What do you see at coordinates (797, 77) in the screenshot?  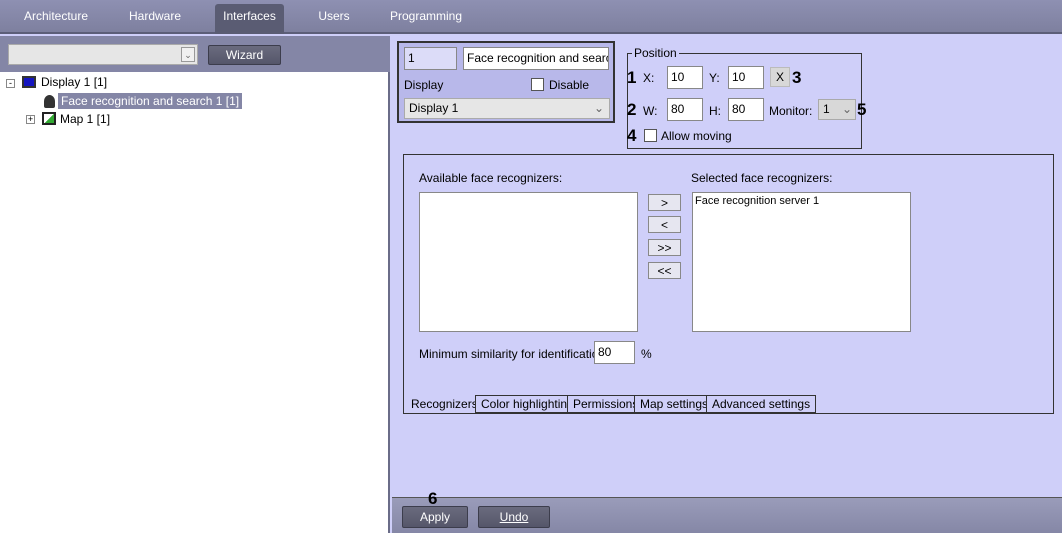 I see `marker-3: 3` at bounding box center [797, 77].